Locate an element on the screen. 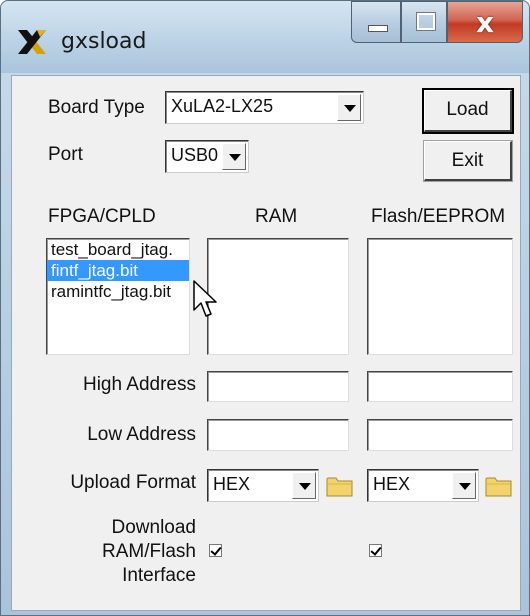 The width and height of the screenshot is (530, 616). low-address-label: Low Address is located at coordinates (141, 434).